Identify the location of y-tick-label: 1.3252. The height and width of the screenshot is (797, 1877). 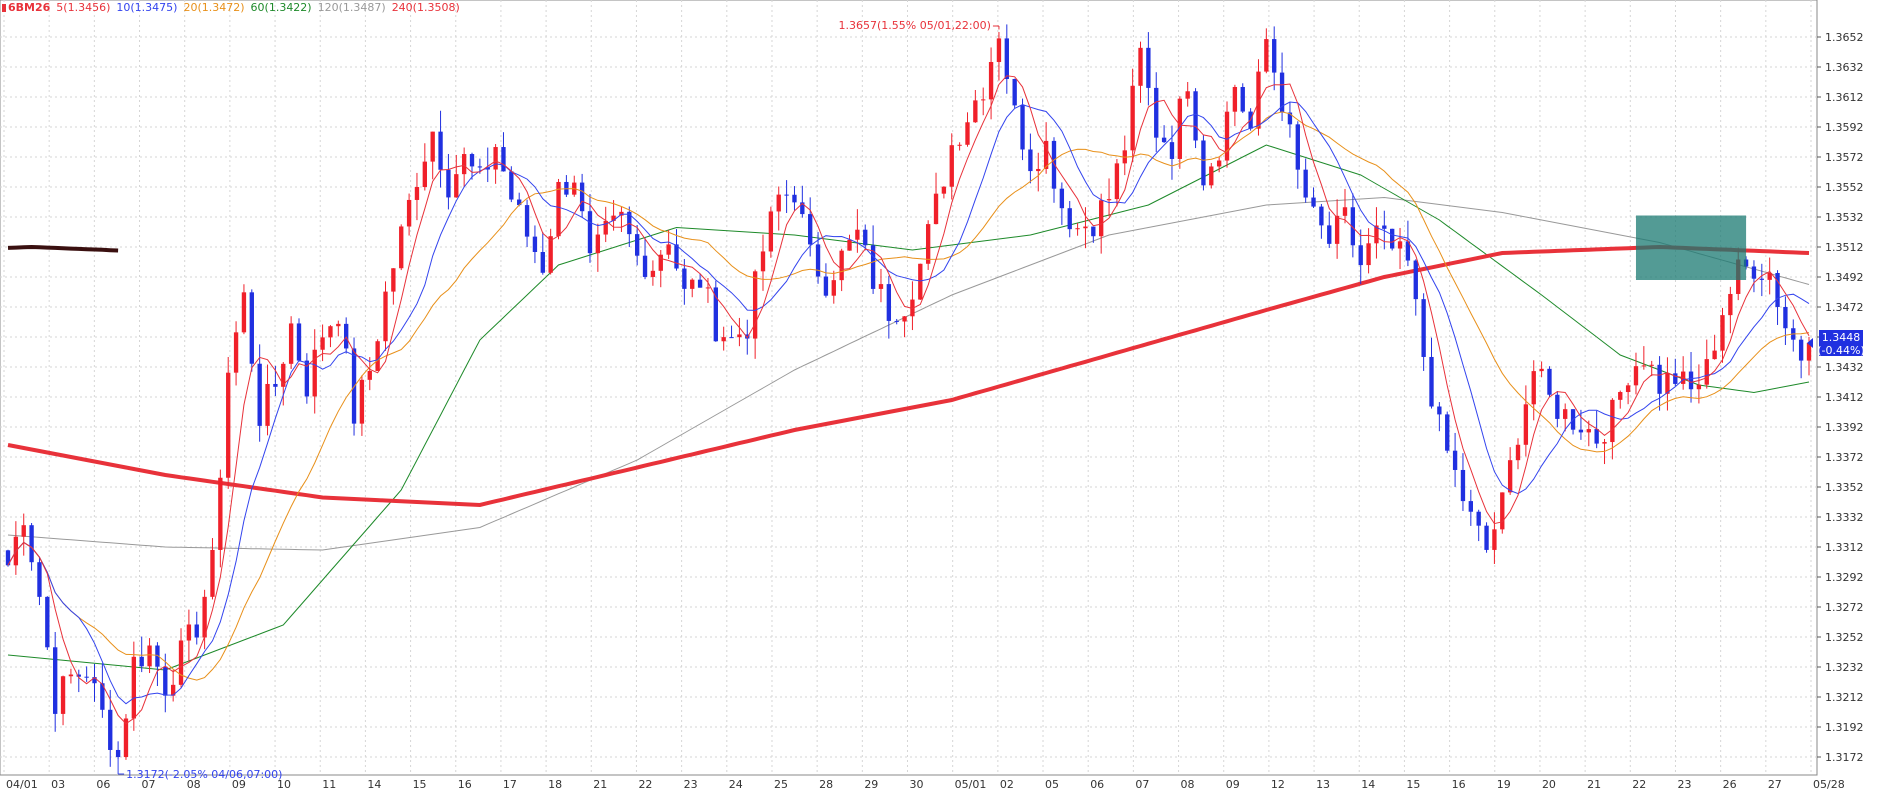
(1844, 637).